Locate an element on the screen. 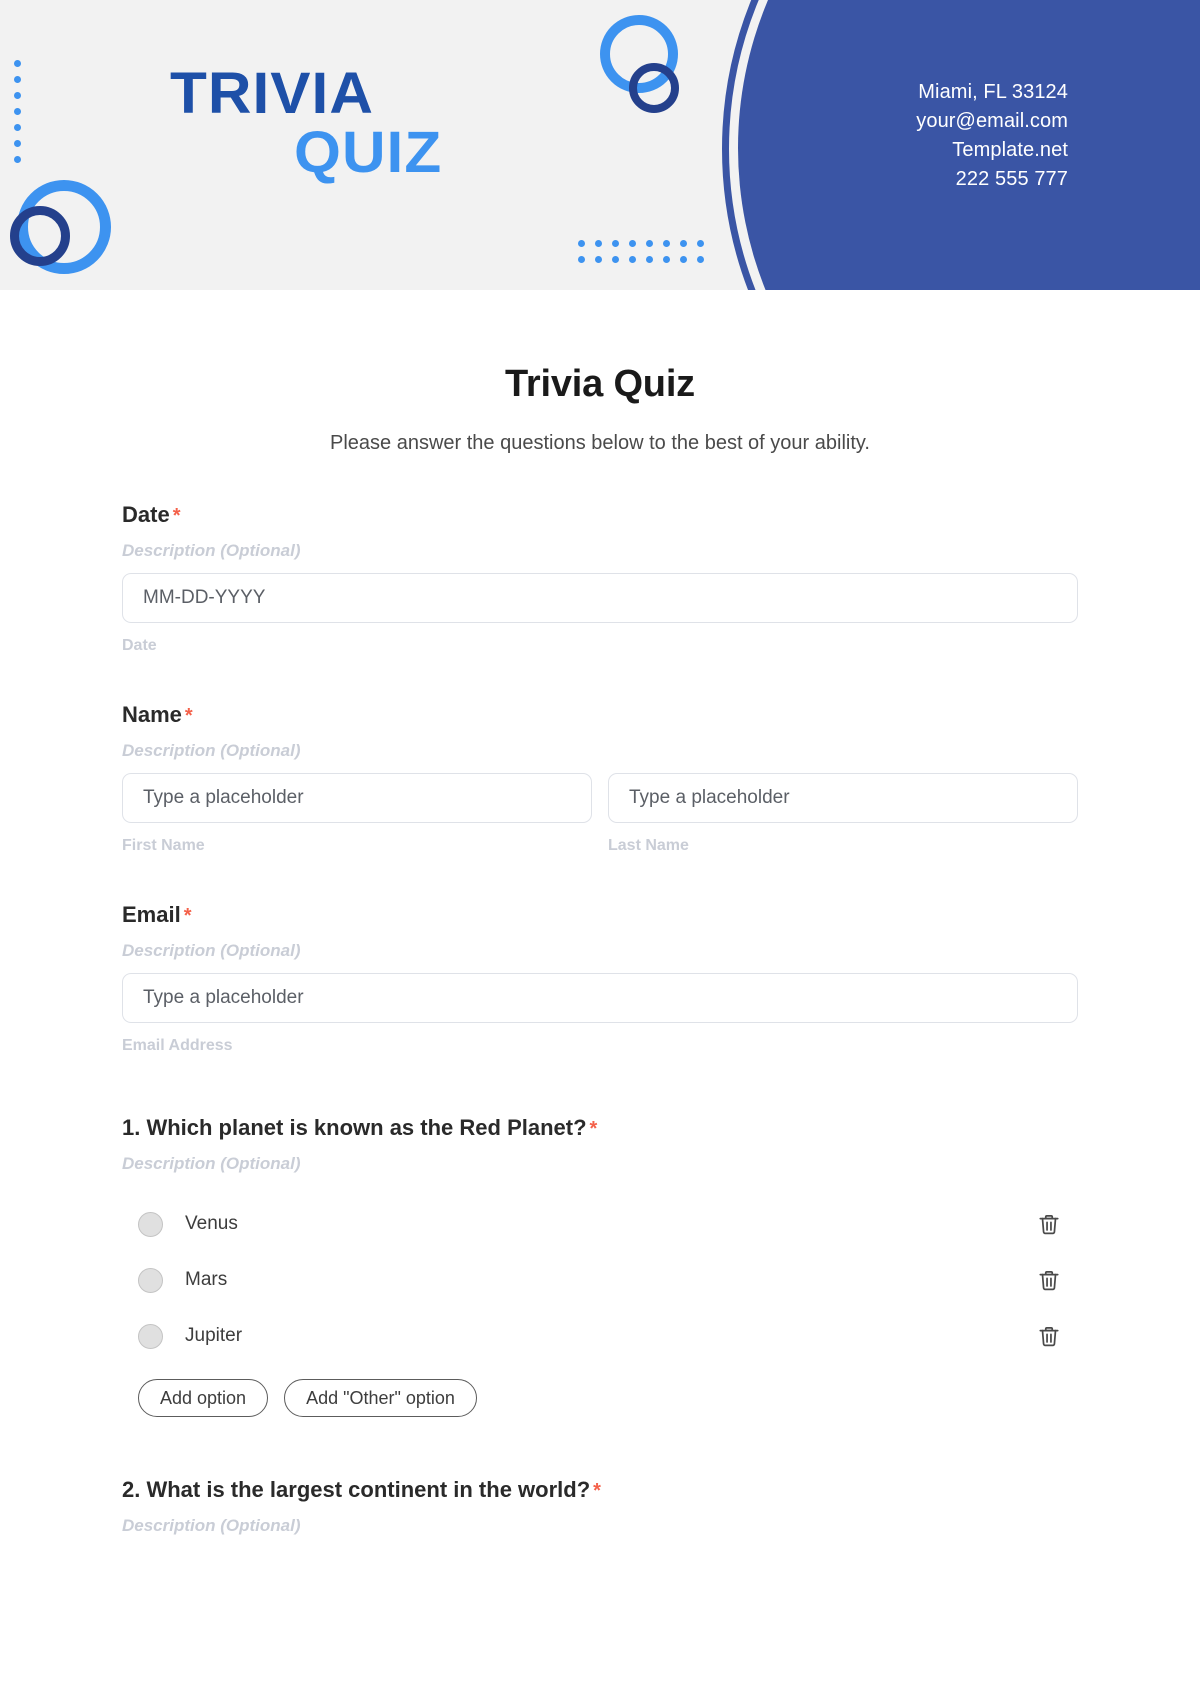 The image size is (1200, 1701). field-label-text: Date is located at coordinates (146, 514).